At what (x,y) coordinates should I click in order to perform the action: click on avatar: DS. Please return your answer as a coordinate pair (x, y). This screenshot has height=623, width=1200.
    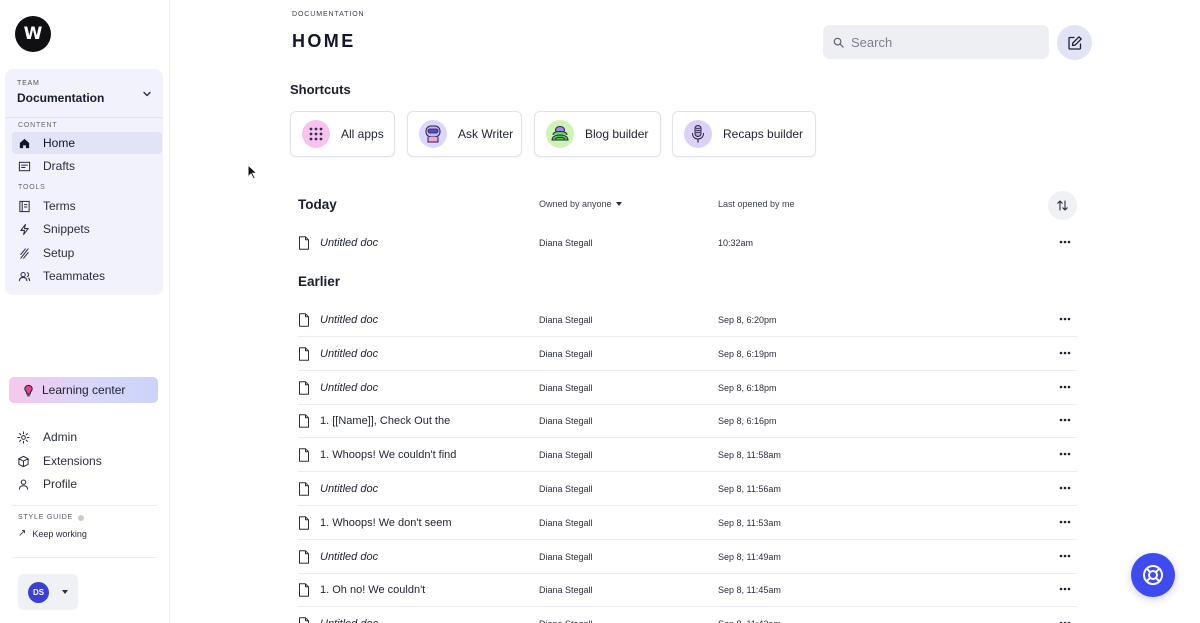
    Looking at the image, I should click on (38, 592).